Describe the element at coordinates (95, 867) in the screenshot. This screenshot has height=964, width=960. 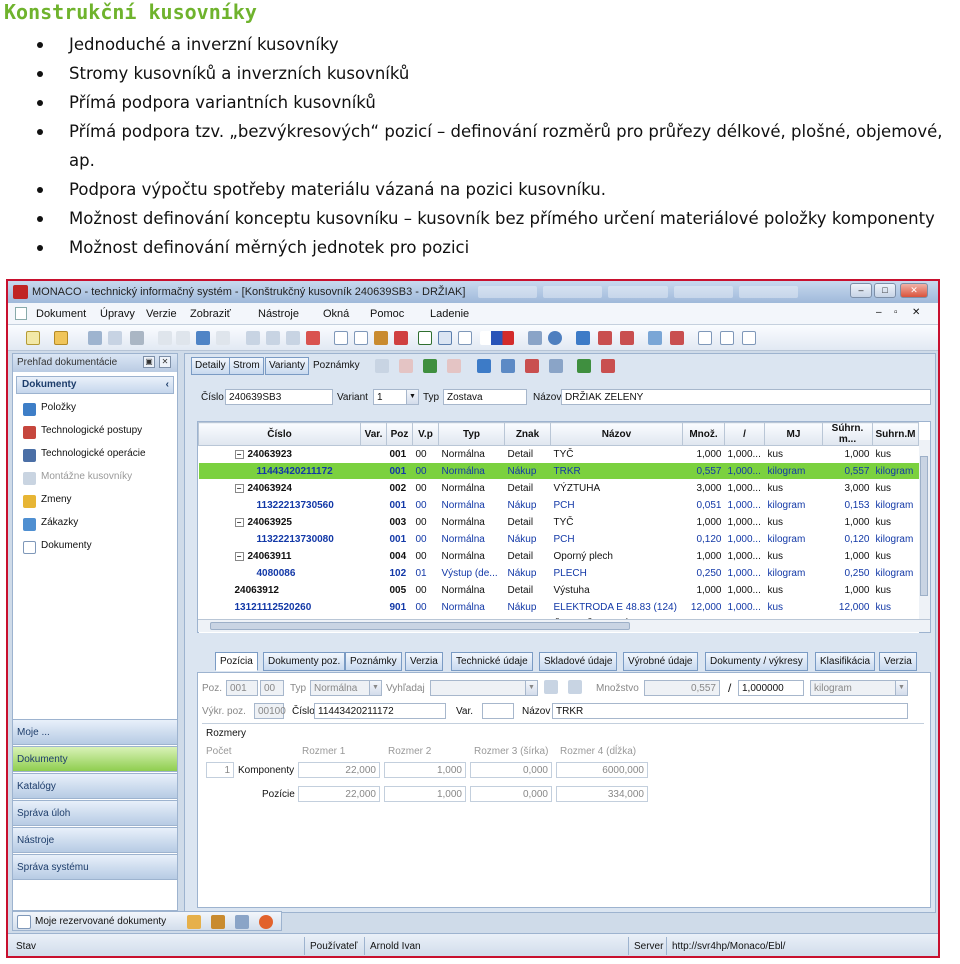
I see `nav-sprava-systemu: Správa systému` at that location.